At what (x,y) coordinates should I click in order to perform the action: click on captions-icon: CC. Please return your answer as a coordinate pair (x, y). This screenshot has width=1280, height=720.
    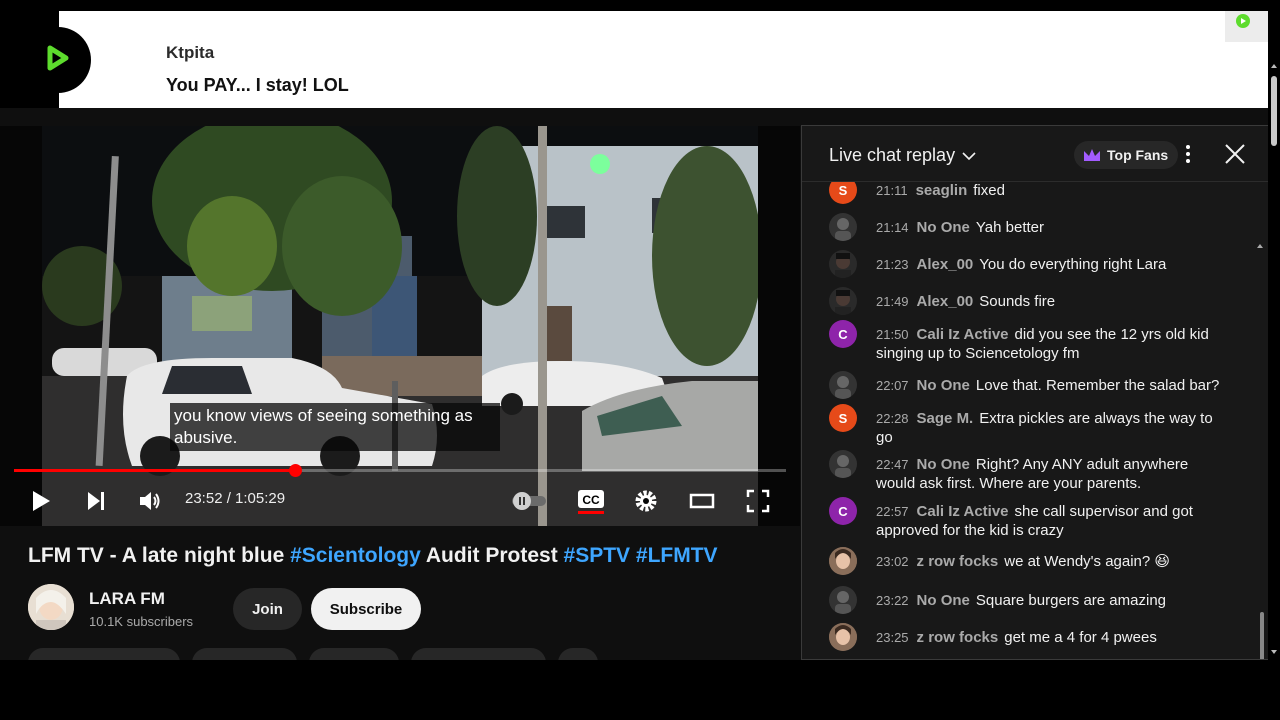
    Looking at the image, I should click on (591, 501).